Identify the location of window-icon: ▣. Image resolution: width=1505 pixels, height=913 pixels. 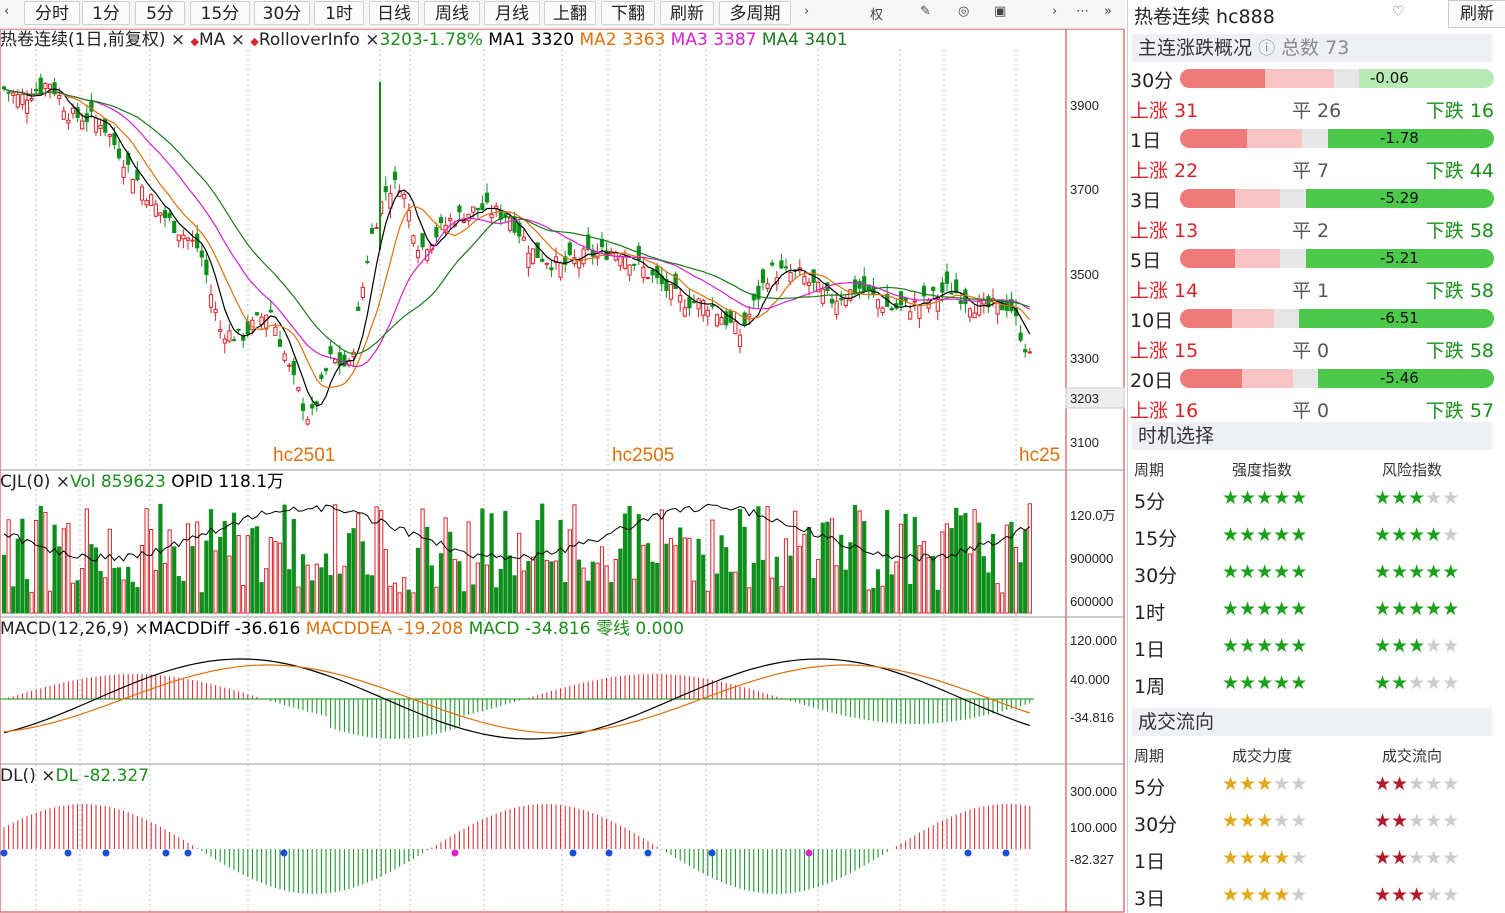
(1000, 11).